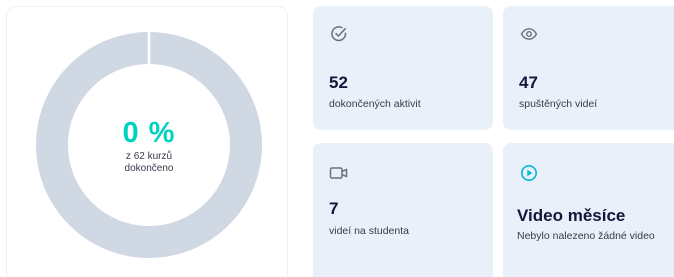 Image resolution: width=674 pixels, height=277 pixels. Describe the element at coordinates (586, 236) in the screenshot. I see `no-video-found-text: Nebylo nalezeno žádné video` at that location.